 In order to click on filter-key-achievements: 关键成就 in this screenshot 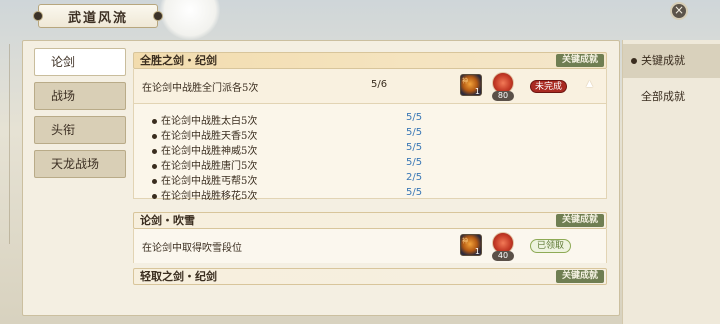, I will do `click(671, 61)`.